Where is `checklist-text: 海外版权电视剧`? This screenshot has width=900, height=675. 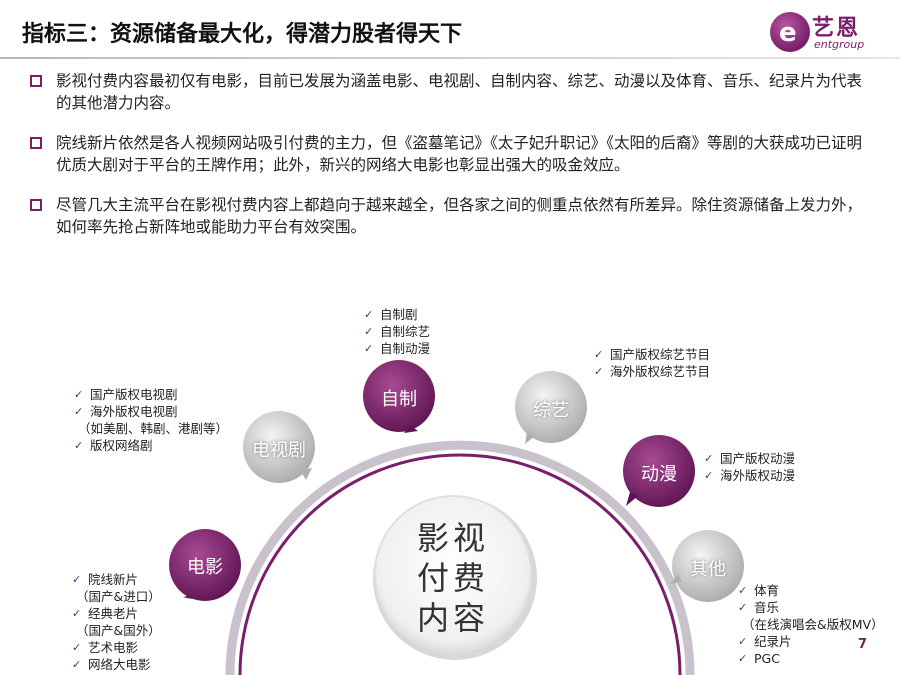 checklist-text: 海外版权电视剧 is located at coordinates (134, 411).